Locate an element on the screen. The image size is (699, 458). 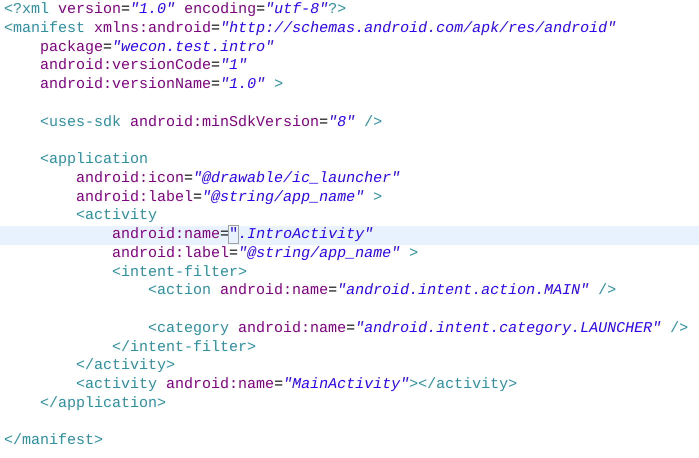
code-line: android:versionCode="1" is located at coordinates (143, 66).